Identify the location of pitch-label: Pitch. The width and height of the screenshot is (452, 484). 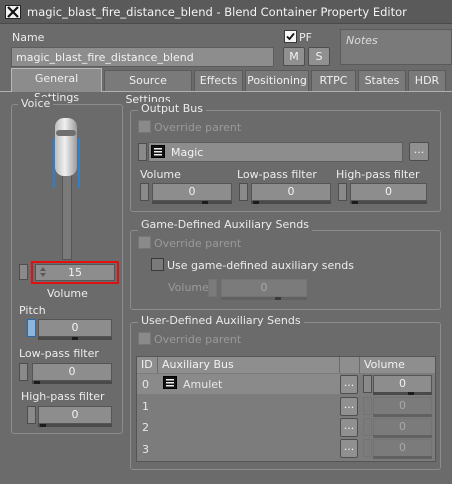
(32, 310).